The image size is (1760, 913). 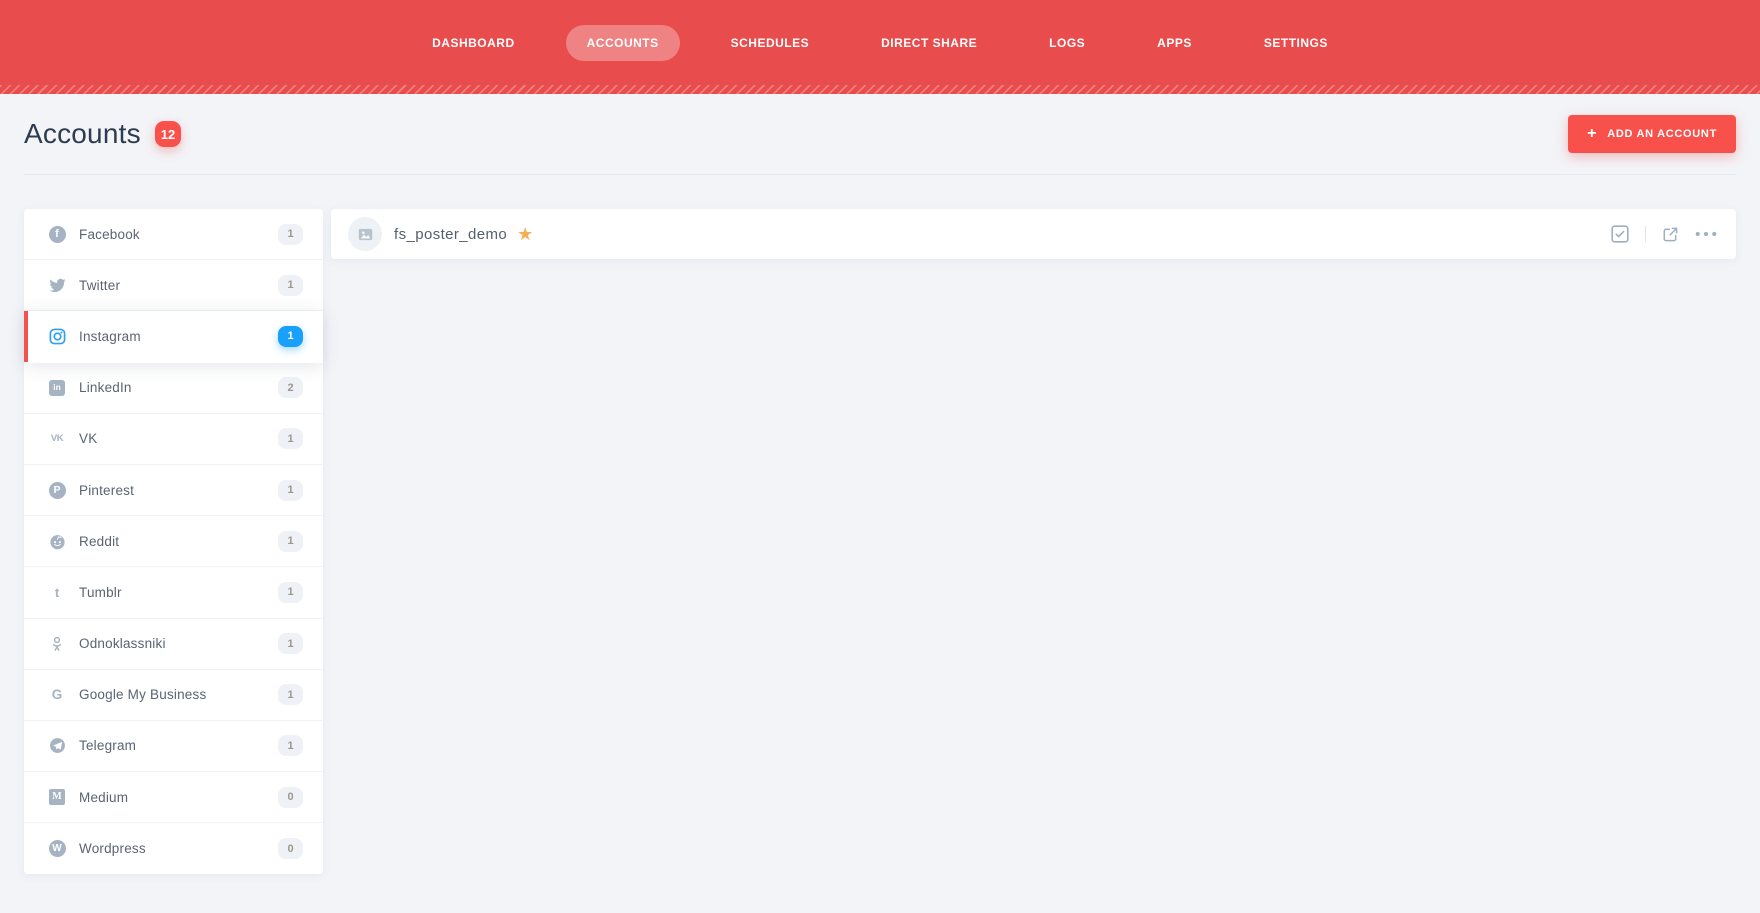 What do you see at coordinates (100, 285) in the screenshot?
I see `sidebar-item-label: Twitter` at bounding box center [100, 285].